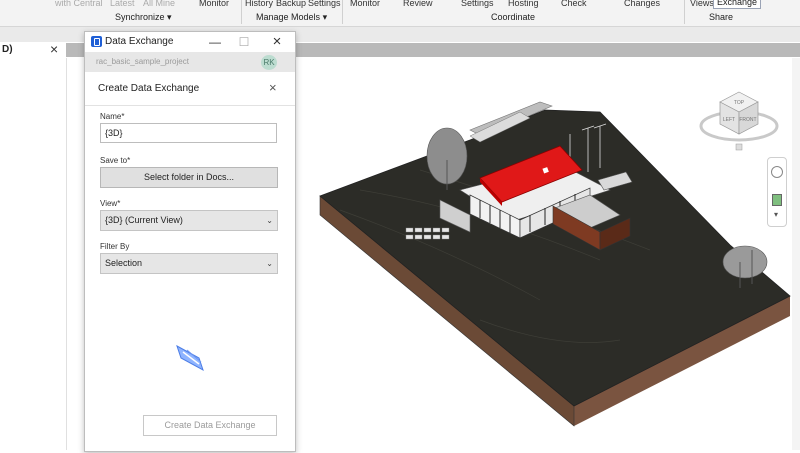 This screenshot has width=800, height=453. I want to click on panel-manage-models: Manage Models ▾, so click(291, 17).